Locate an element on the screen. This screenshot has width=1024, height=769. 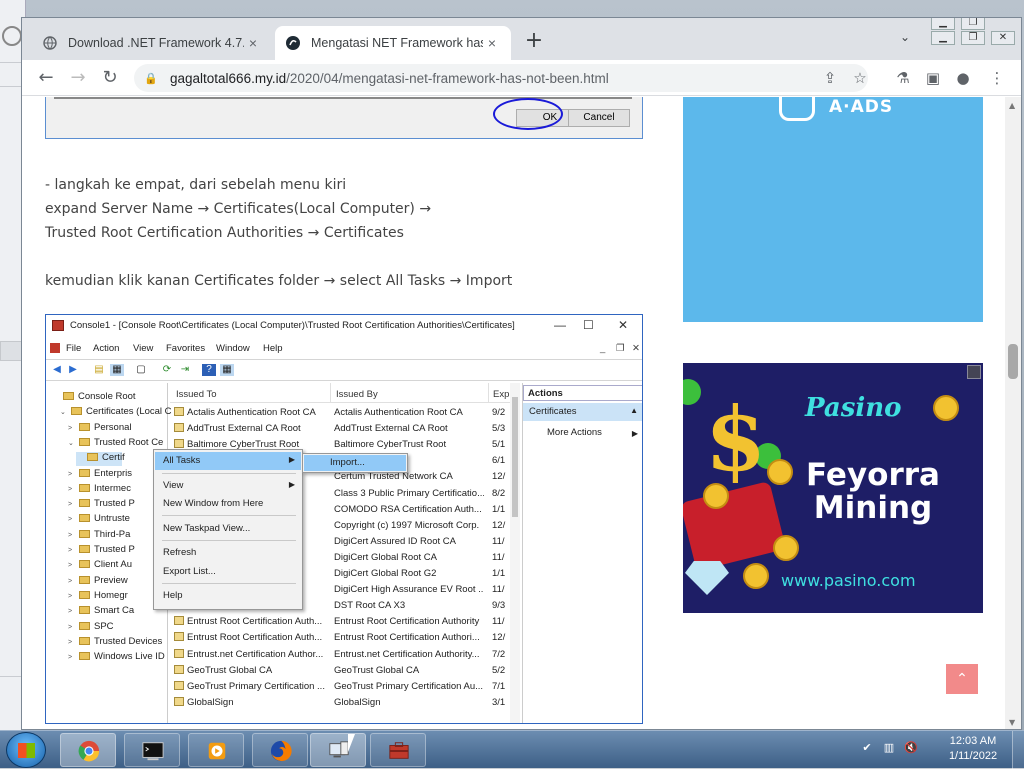
scroll-thumb is located at coordinates (1013, 361).